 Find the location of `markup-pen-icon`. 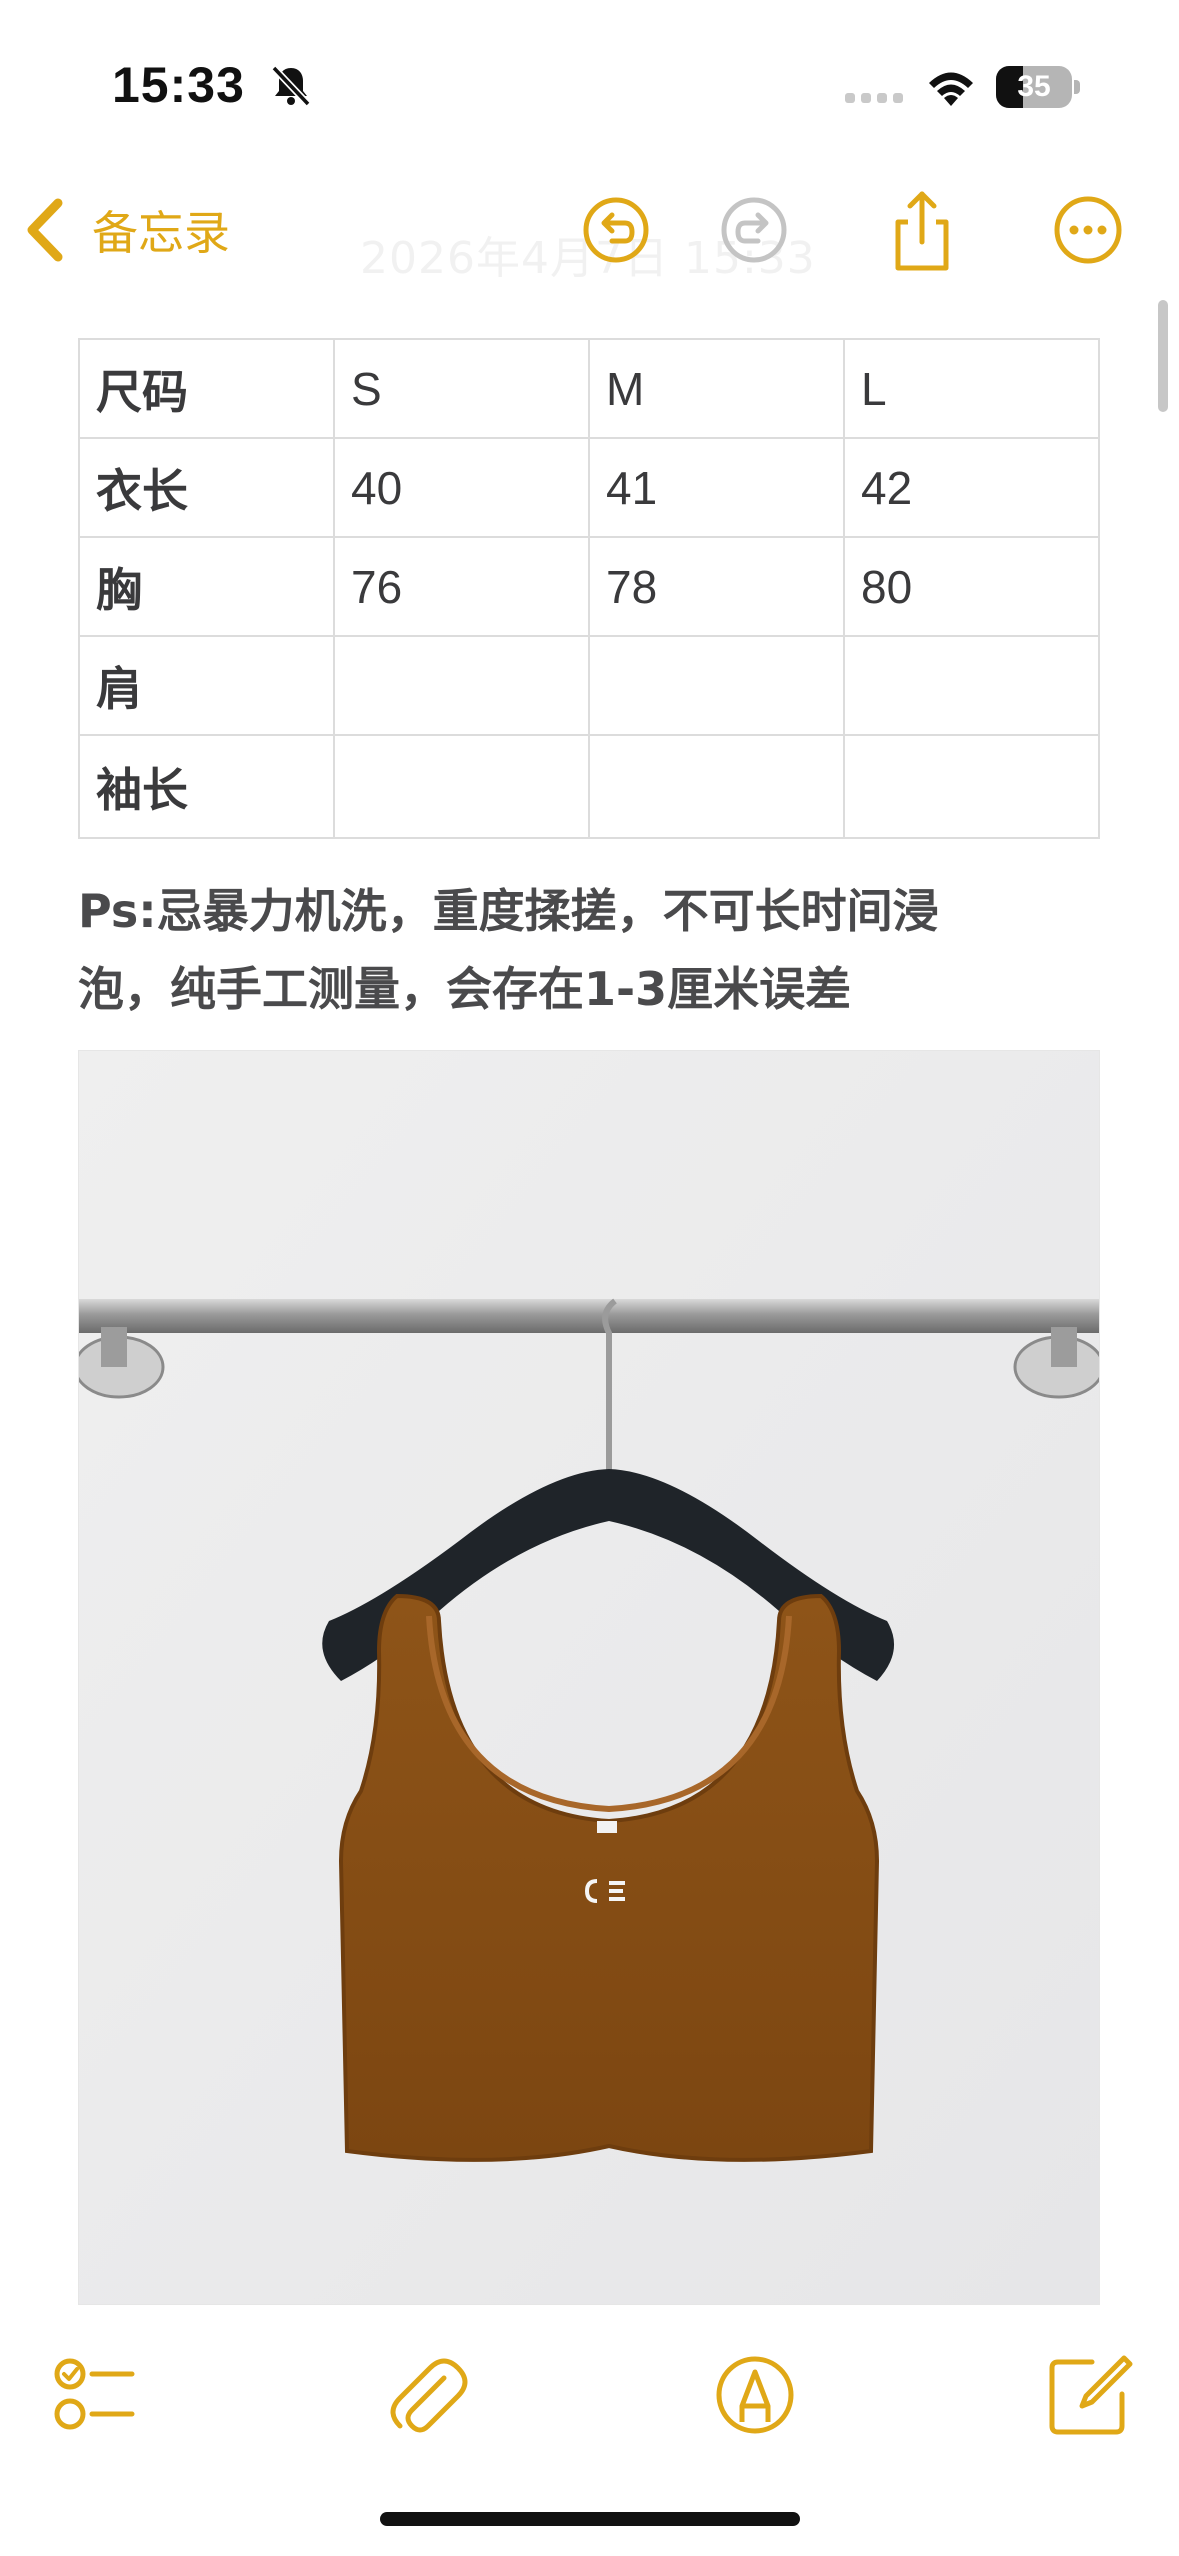

markup-pen-icon is located at coordinates (755, 2395).